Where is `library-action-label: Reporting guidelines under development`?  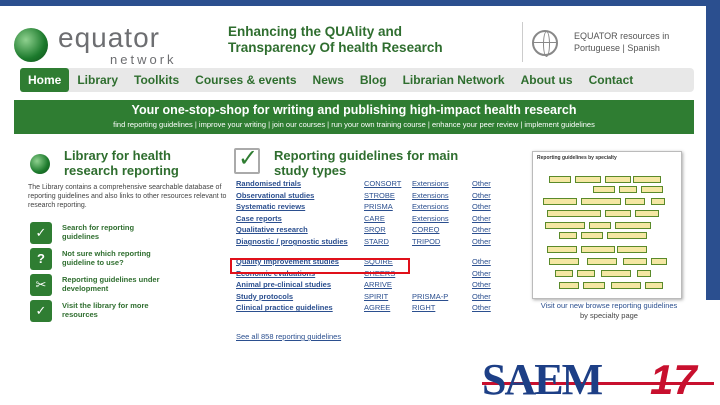
library-action-label: Reporting guidelines under development is located at coordinates (117, 284).